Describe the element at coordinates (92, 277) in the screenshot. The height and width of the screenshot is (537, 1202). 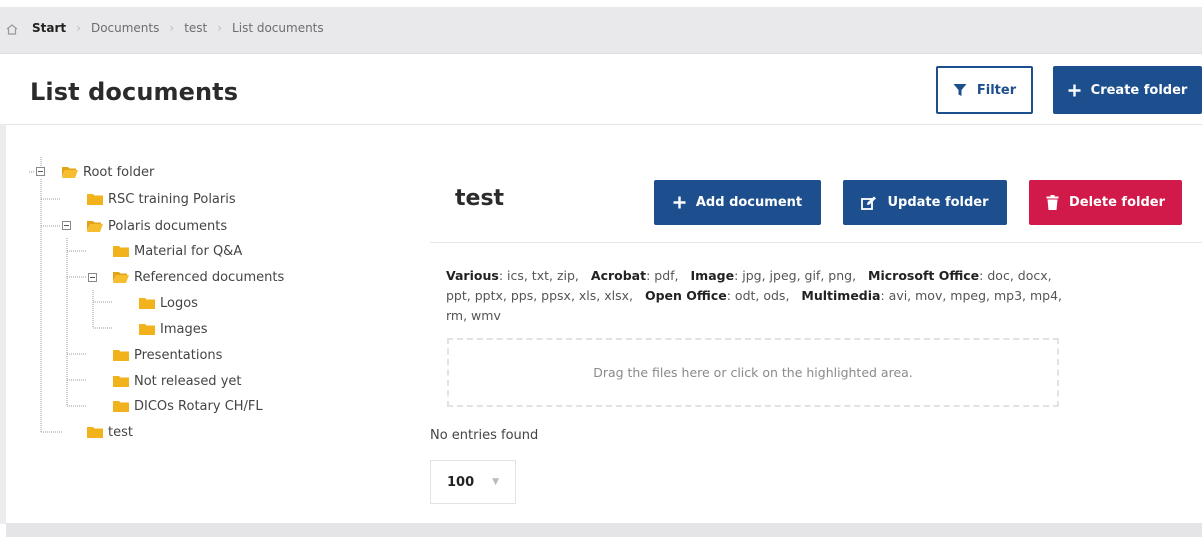
I see `collapse-toggle-referenced` at that location.